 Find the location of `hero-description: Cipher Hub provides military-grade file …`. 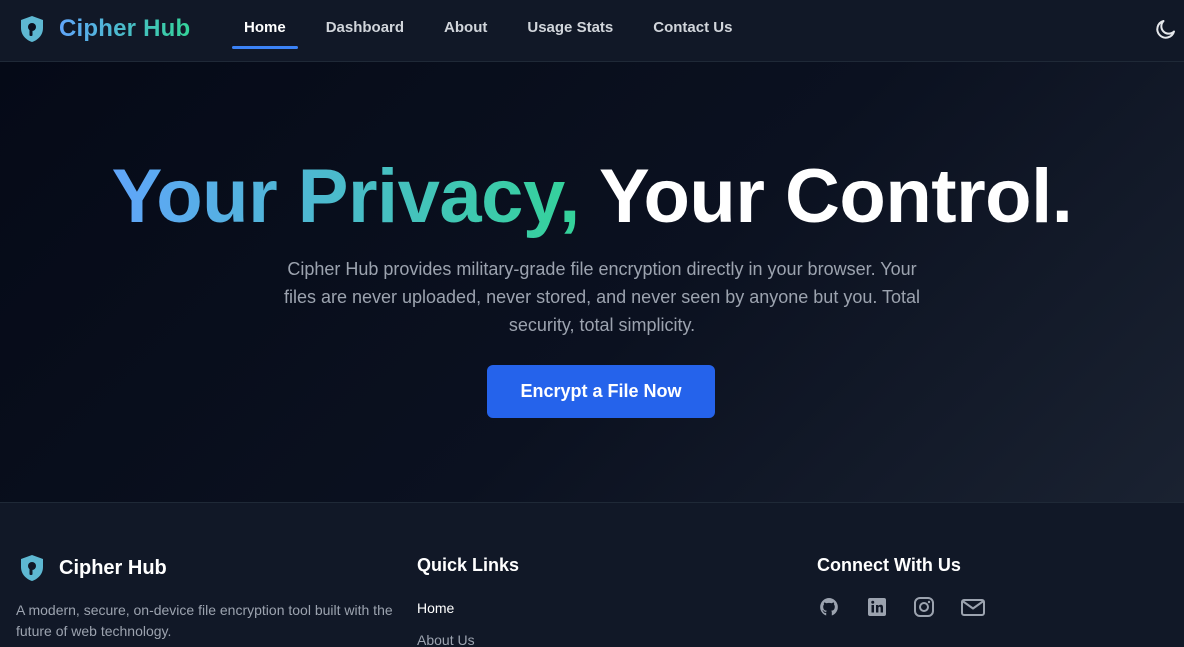

hero-description: Cipher Hub provides military-grade file … is located at coordinates (602, 297).